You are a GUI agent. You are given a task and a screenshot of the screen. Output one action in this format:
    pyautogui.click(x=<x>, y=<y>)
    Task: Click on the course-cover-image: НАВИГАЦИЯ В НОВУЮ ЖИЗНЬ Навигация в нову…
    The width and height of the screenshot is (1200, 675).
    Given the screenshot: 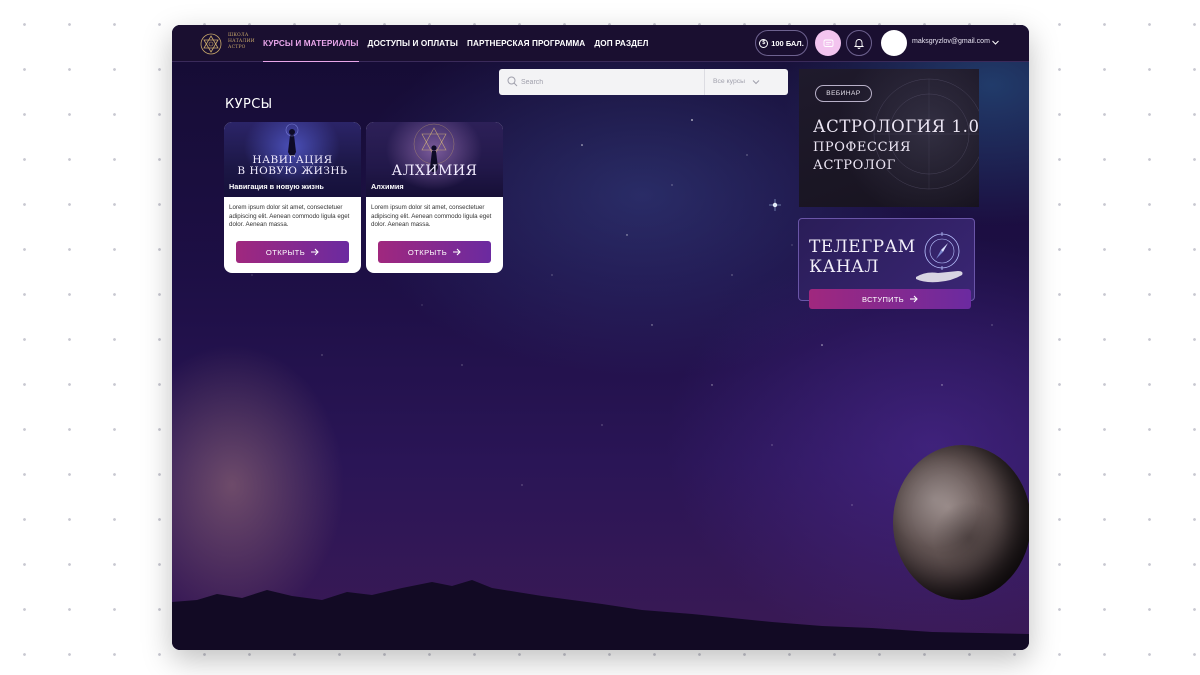 What is the action you would take?
    pyautogui.click(x=292, y=159)
    